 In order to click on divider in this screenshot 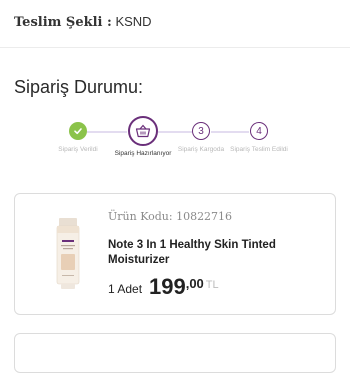, I will do `click(175, 47)`.